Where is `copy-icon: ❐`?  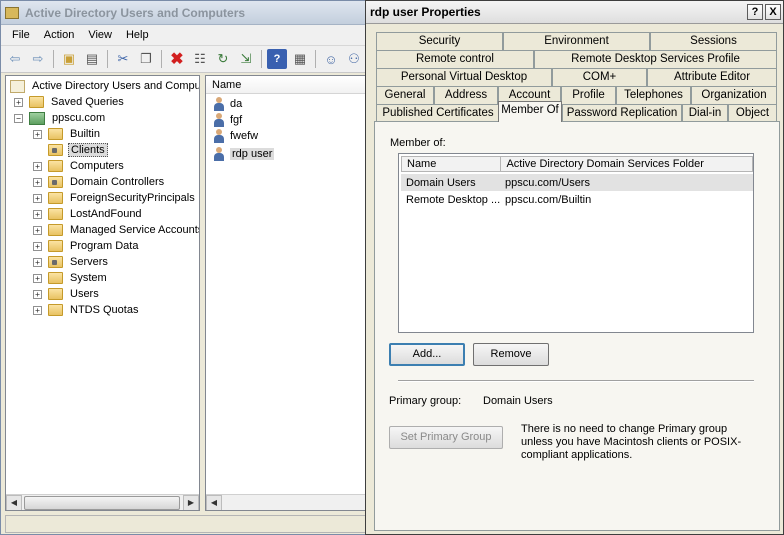 copy-icon: ❐ is located at coordinates (146, 59).